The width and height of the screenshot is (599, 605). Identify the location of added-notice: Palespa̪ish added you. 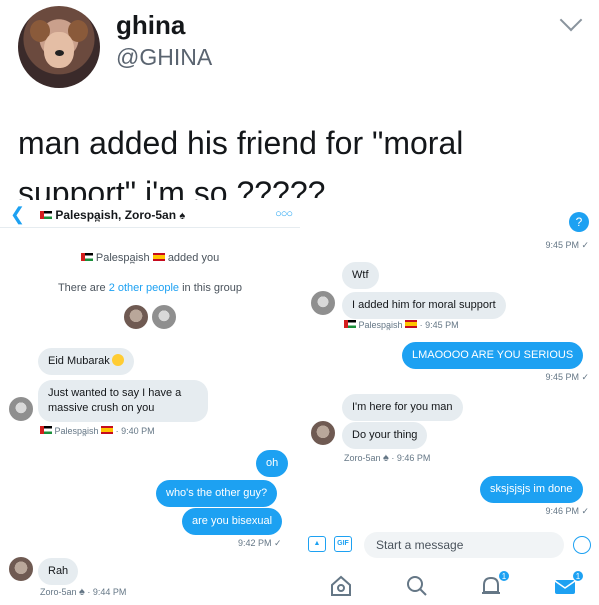
(150, 258).